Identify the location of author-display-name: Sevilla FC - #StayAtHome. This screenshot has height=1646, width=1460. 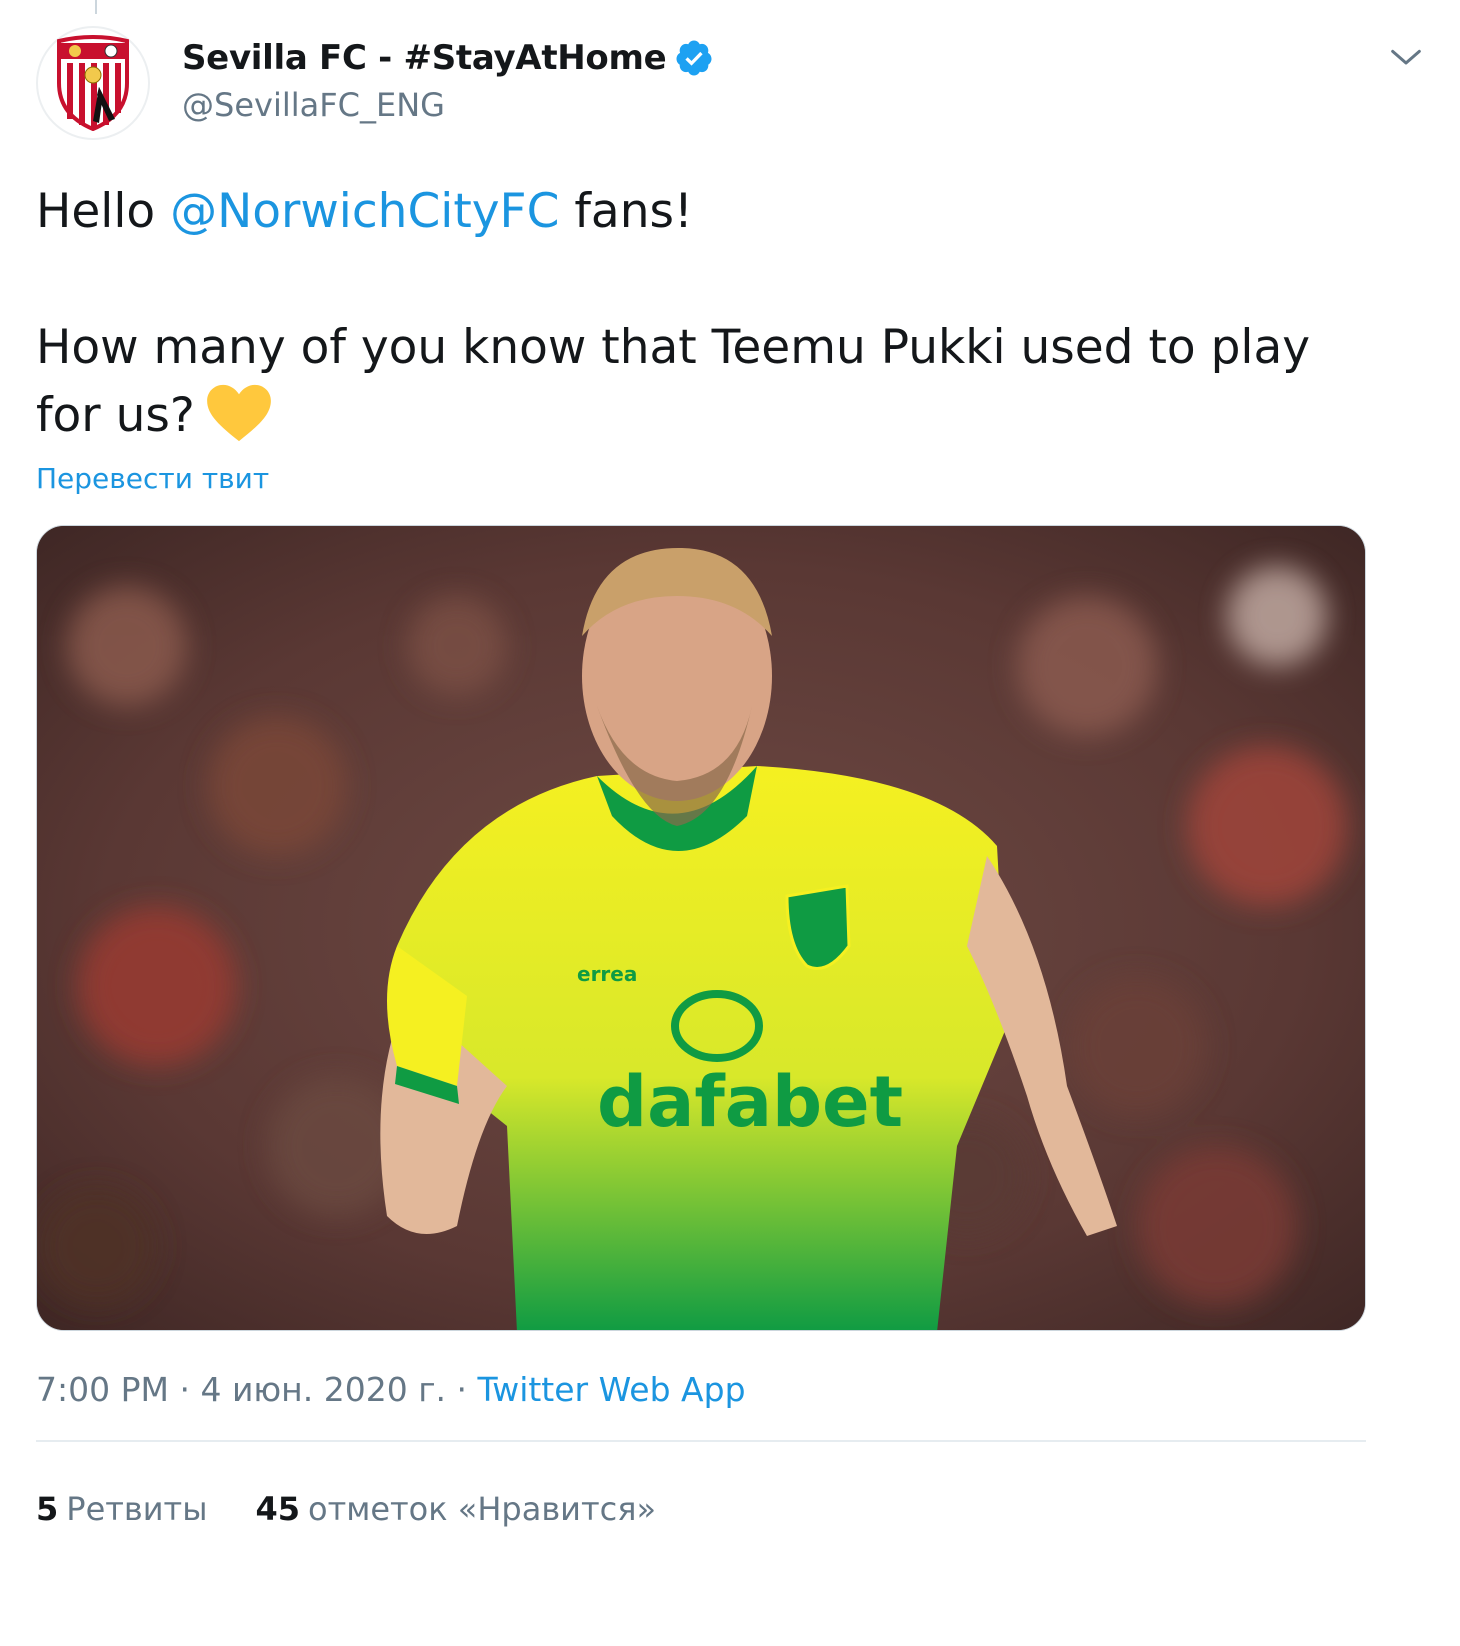
(424, 58).